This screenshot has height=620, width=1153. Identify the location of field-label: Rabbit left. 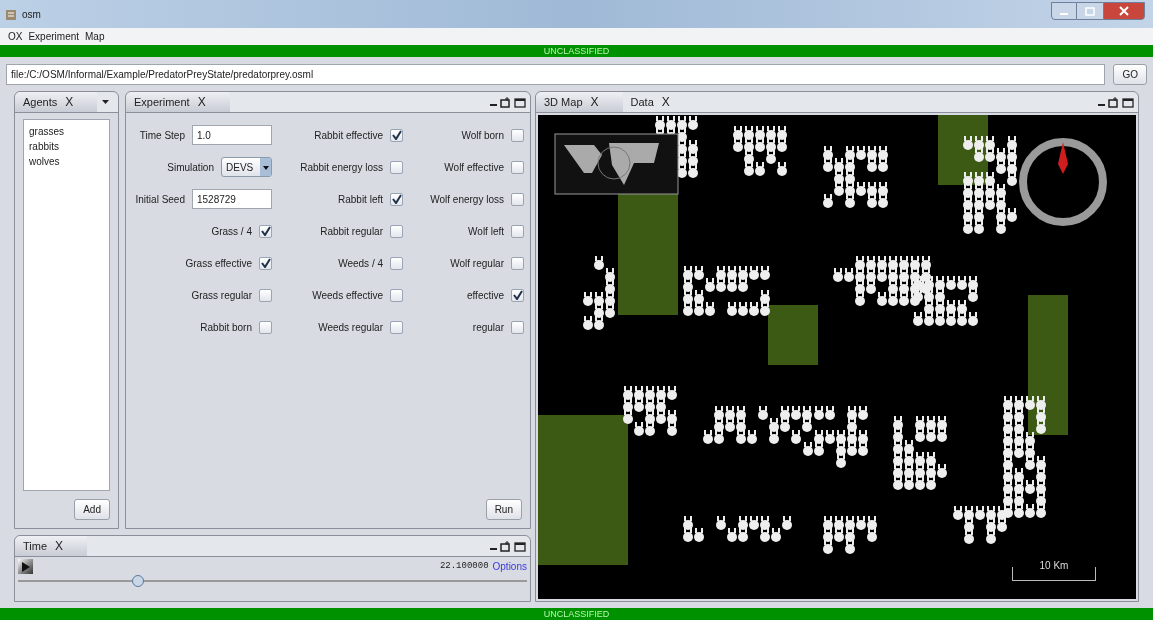
(360, 199).